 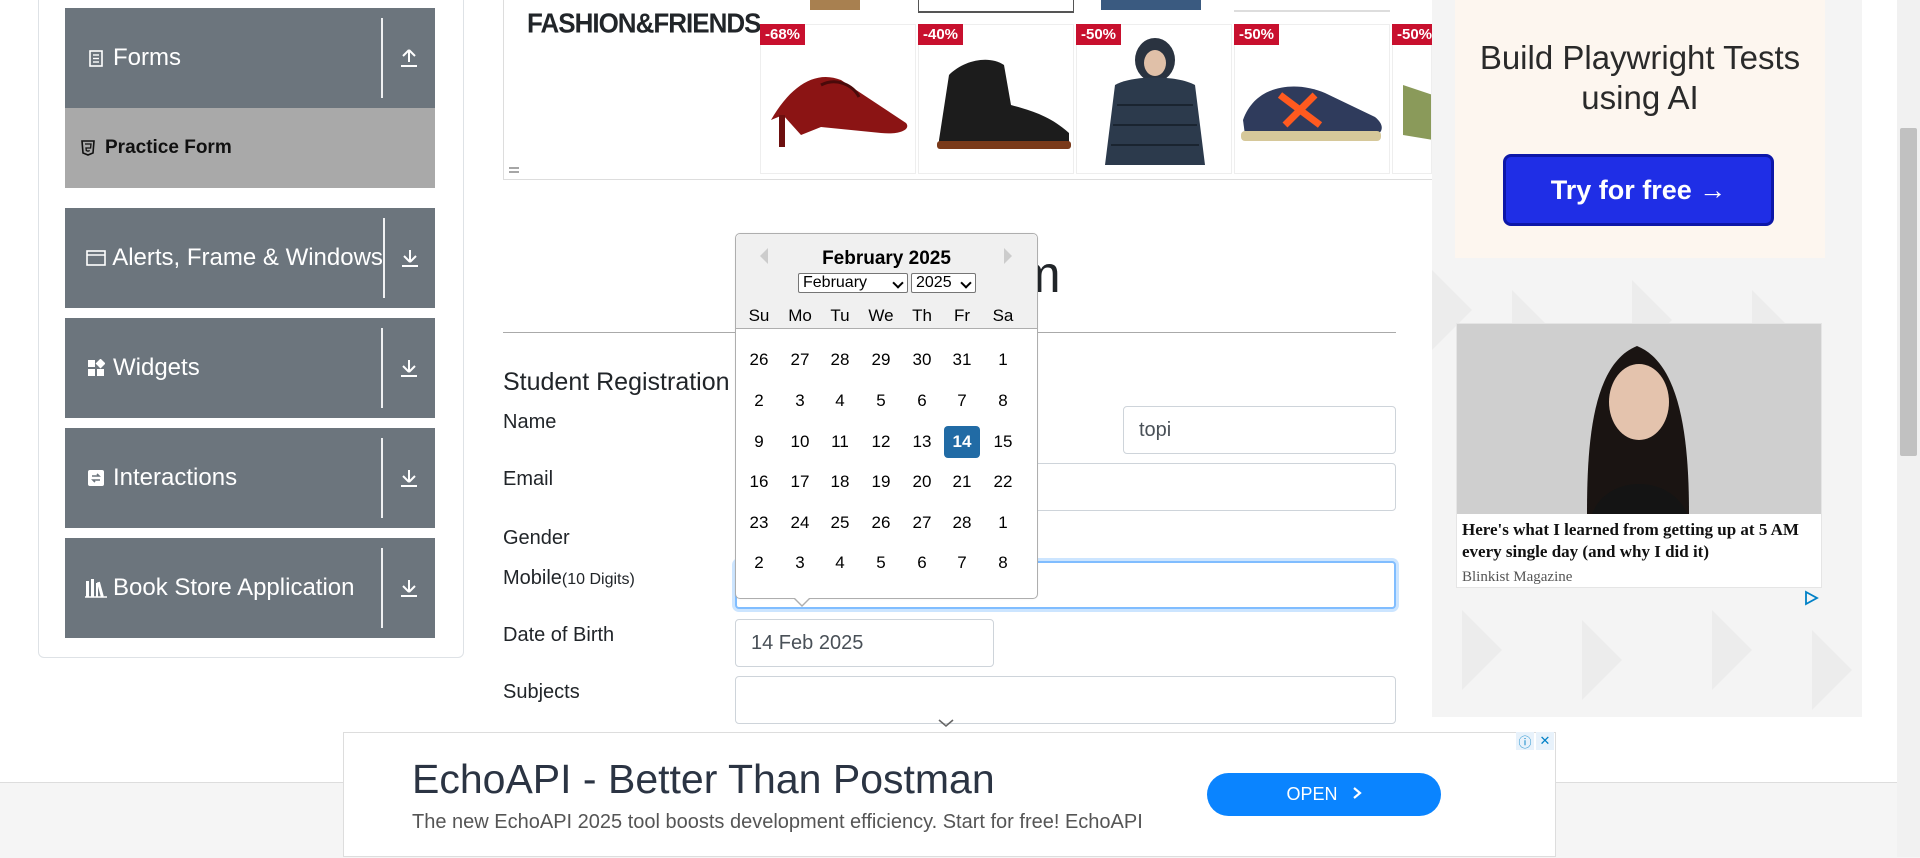 I want to click on open-button: OPEN, so click(x=1324, y=794).